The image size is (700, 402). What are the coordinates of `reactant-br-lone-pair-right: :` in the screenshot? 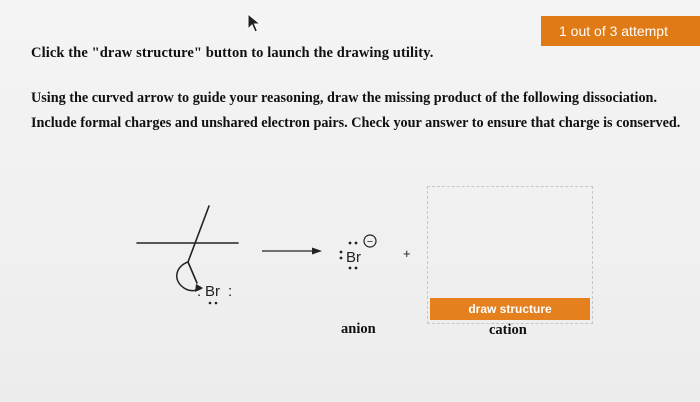 It's located at (230, 291).